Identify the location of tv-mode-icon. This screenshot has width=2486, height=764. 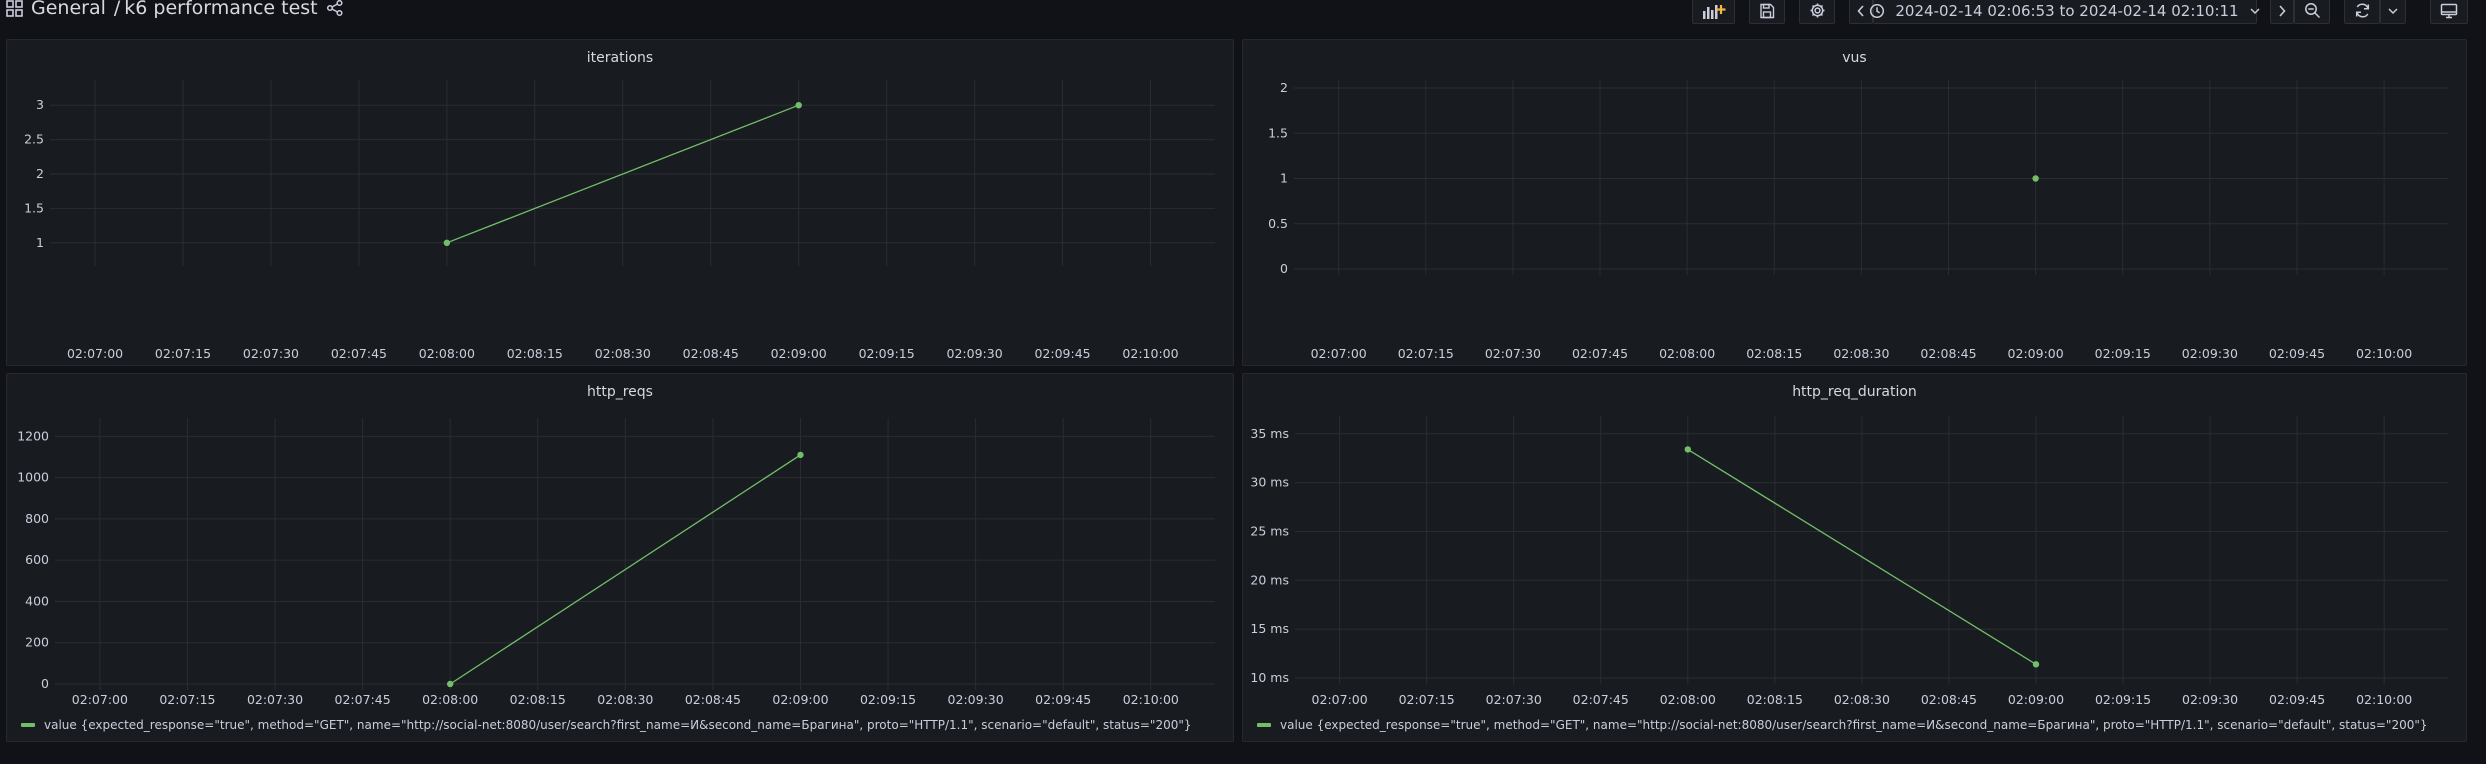
(2449, 11).